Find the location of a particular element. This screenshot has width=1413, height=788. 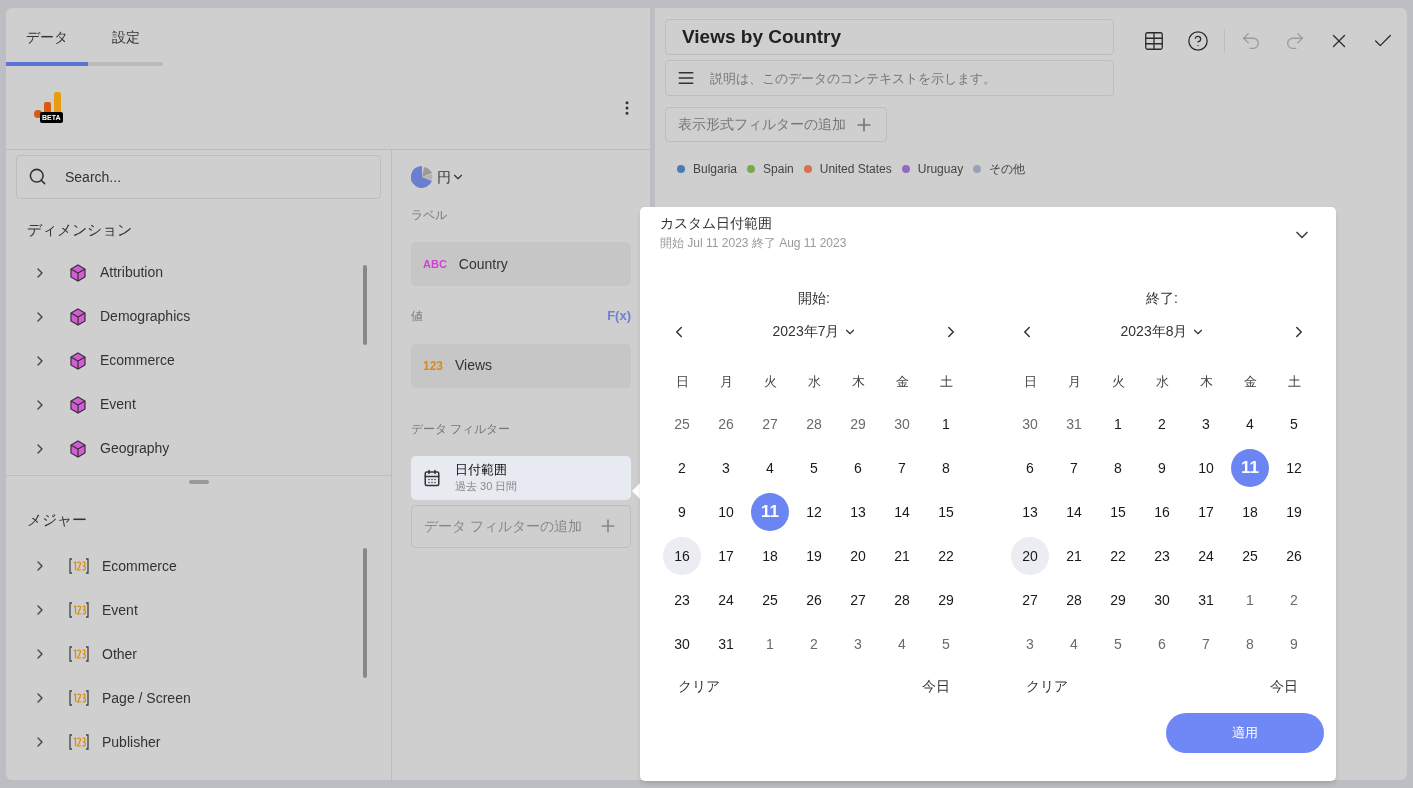

resize-handle is located at coordinates (198, 482).